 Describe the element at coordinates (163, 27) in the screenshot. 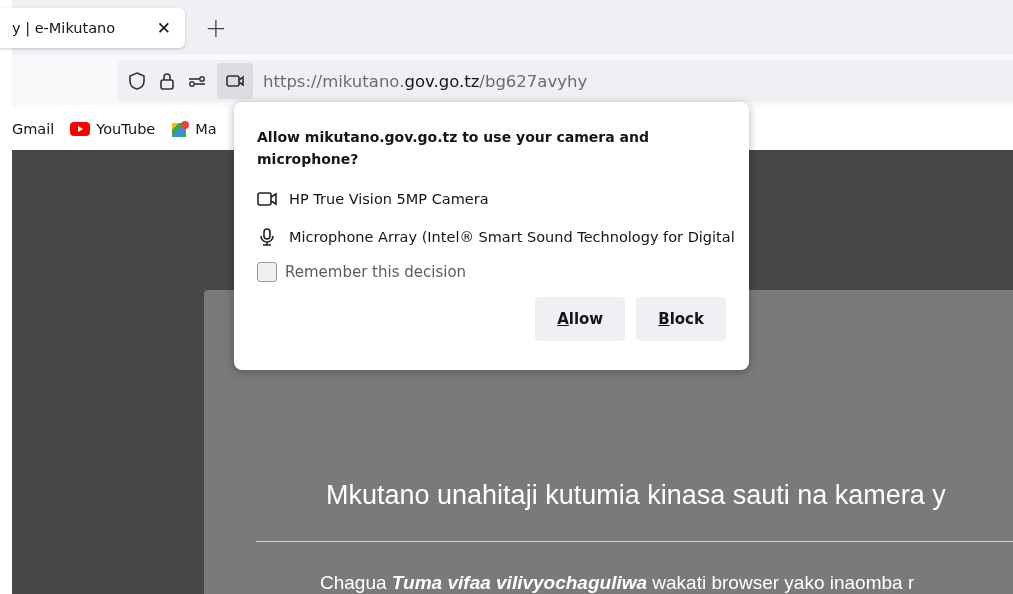

I see `close-tab-button: ✕` at that location.